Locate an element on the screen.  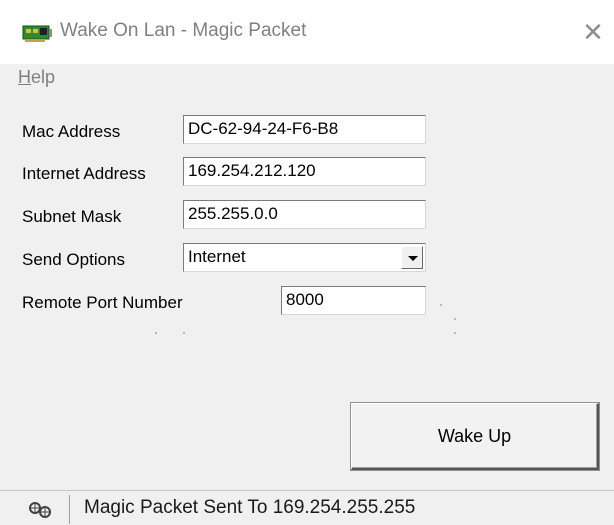
menu-item-help-mnemonic: H is located at coordinates (24, 77).